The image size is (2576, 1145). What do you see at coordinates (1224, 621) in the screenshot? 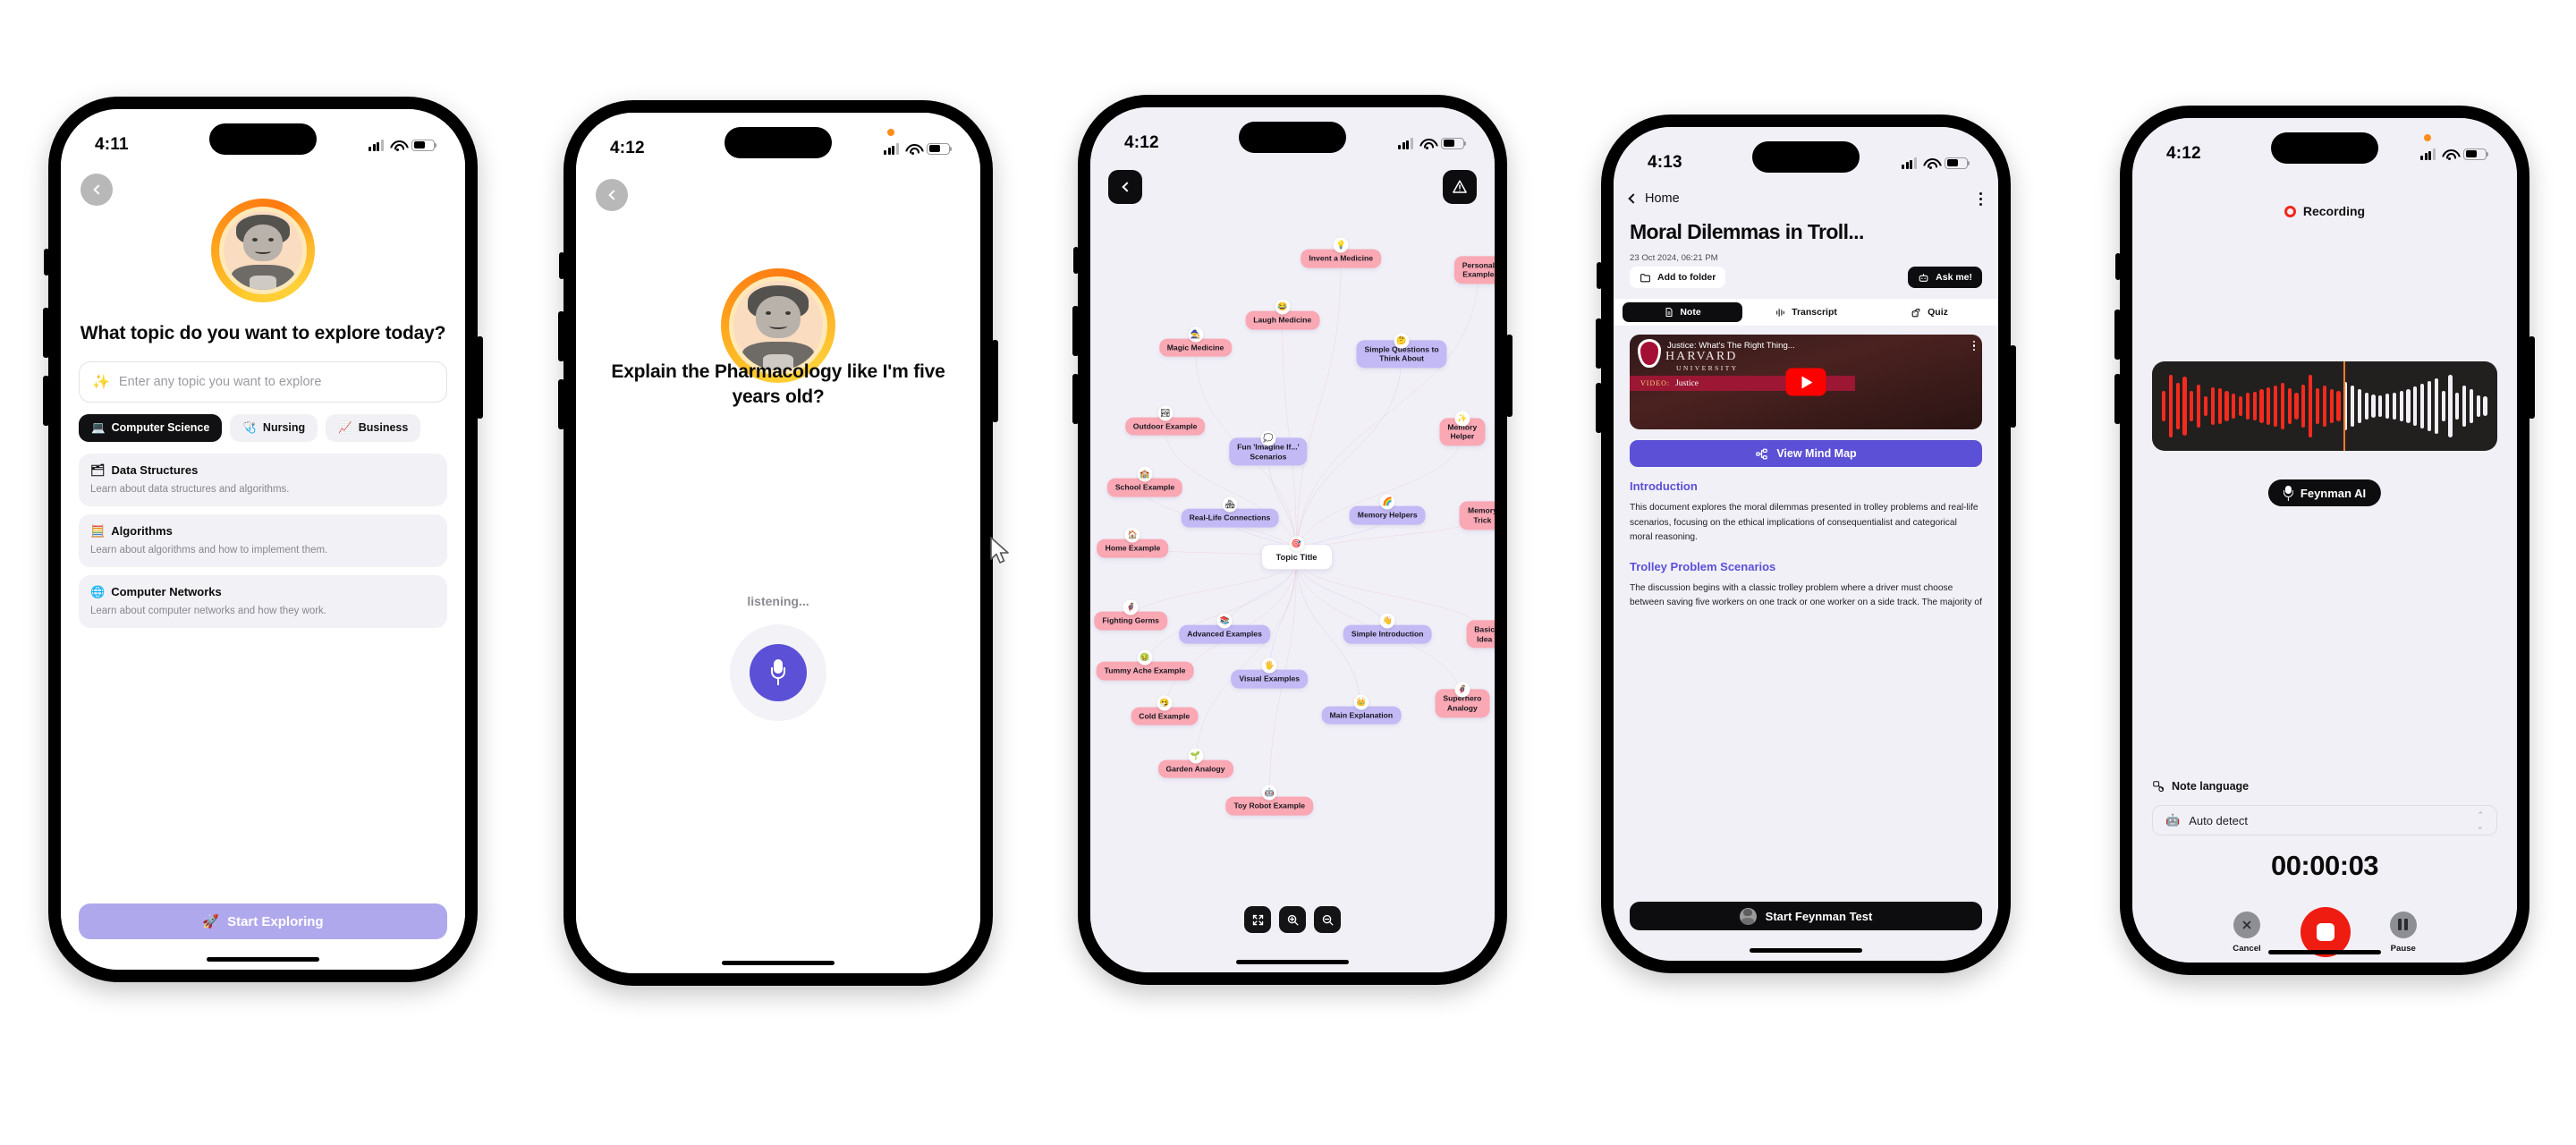
I see `mindmap-node-icon: 📚` at bounding box center [1224, 621].